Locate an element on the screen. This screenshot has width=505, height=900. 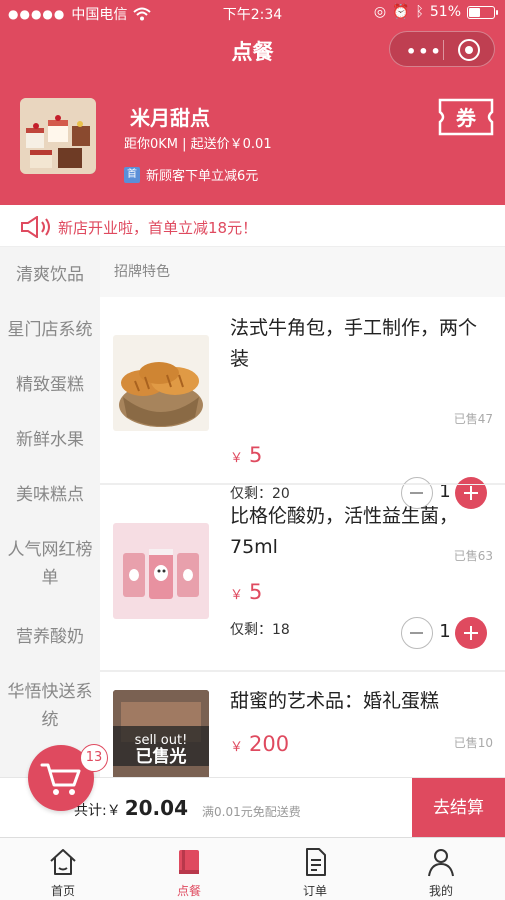
total-amount: 20.04 is located at coordinates (156, 808).